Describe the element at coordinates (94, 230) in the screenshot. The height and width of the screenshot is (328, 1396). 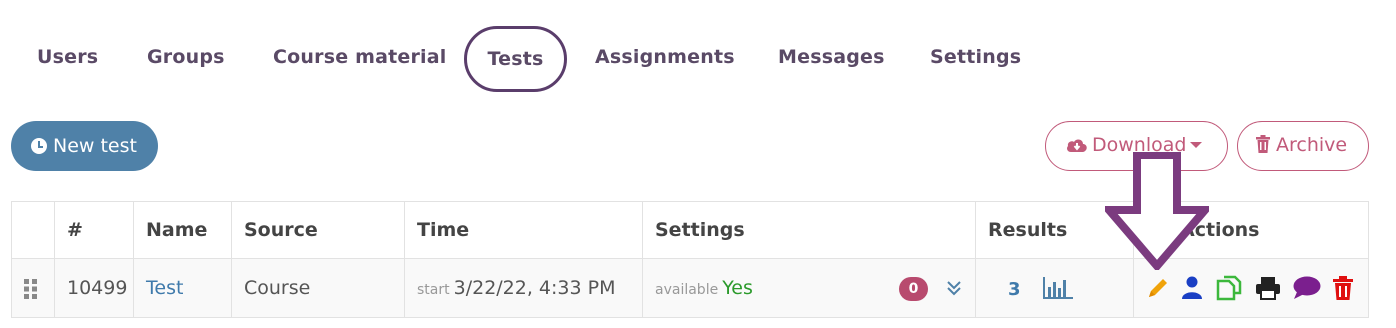
I see `header-hash: #` at that location.